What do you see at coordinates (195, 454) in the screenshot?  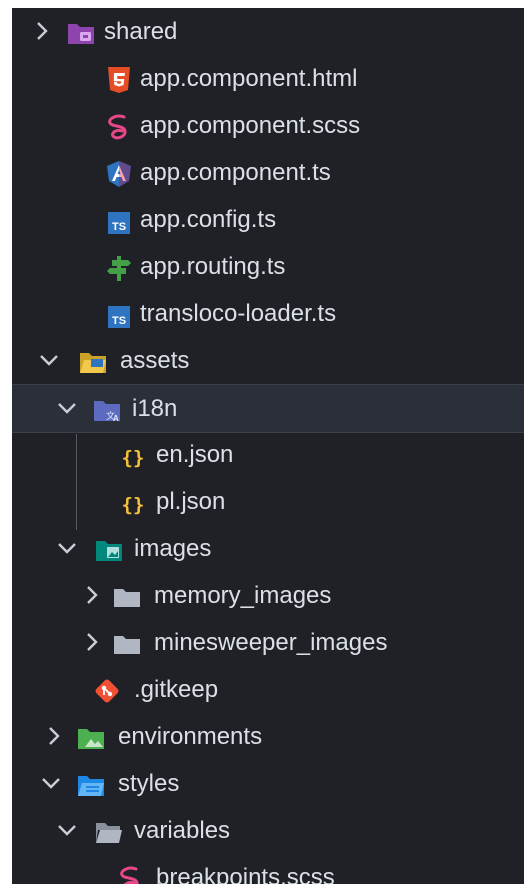 I see `tree-item-label: en.json` at bounding box center [195, 454].